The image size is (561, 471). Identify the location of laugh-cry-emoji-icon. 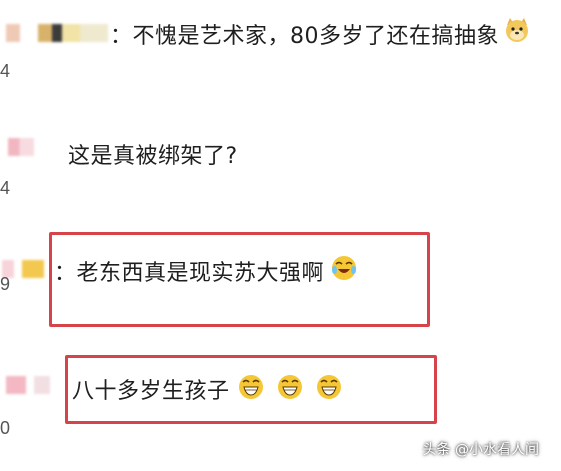
(344, 268).